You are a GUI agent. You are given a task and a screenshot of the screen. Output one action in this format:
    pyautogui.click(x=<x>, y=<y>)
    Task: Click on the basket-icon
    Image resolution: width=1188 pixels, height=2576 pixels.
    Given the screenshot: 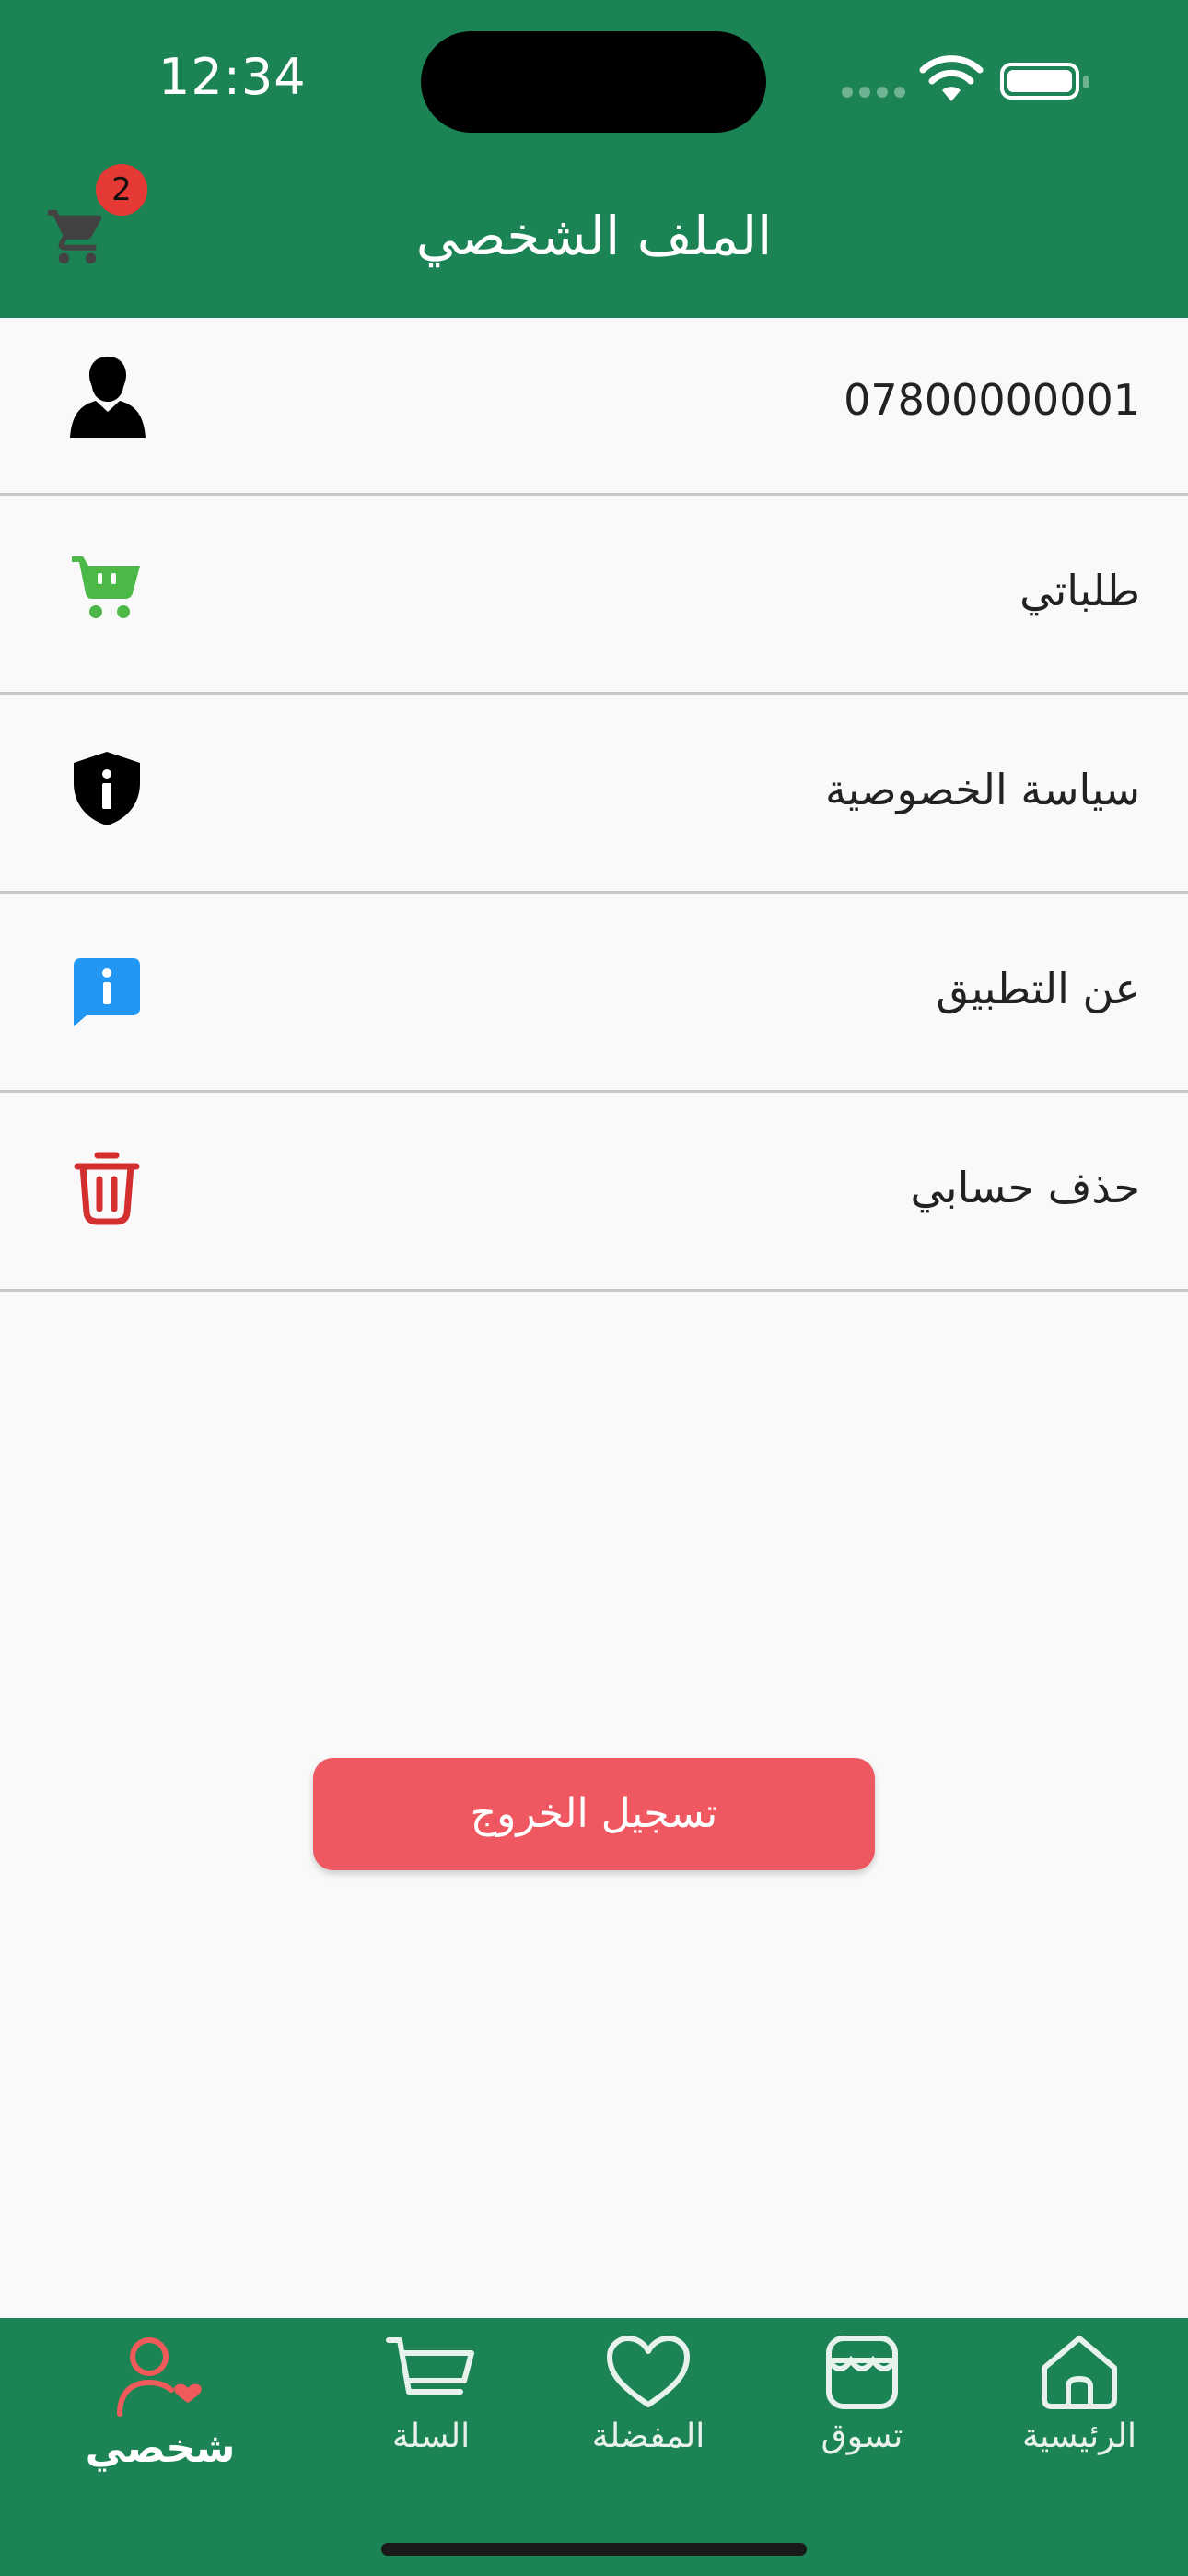 What is the action you would take?
    pyautogui.click(x=430, y=2366)
    